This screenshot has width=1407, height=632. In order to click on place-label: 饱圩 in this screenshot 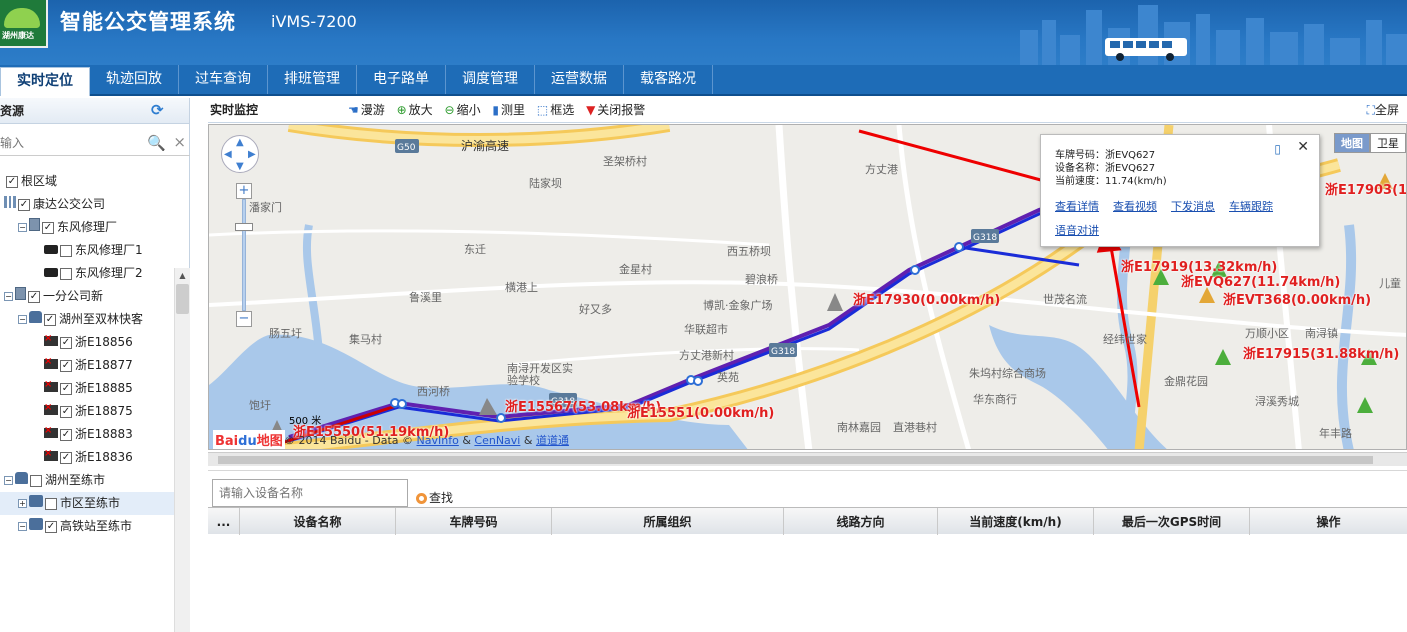, I will do `click(260, 405)`.